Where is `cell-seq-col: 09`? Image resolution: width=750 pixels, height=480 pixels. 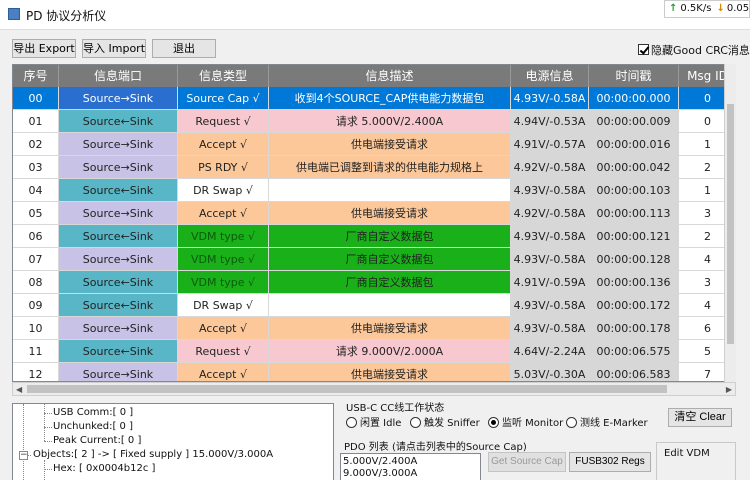
cell-seq-col: 09 is located at coordinates (36, 305).